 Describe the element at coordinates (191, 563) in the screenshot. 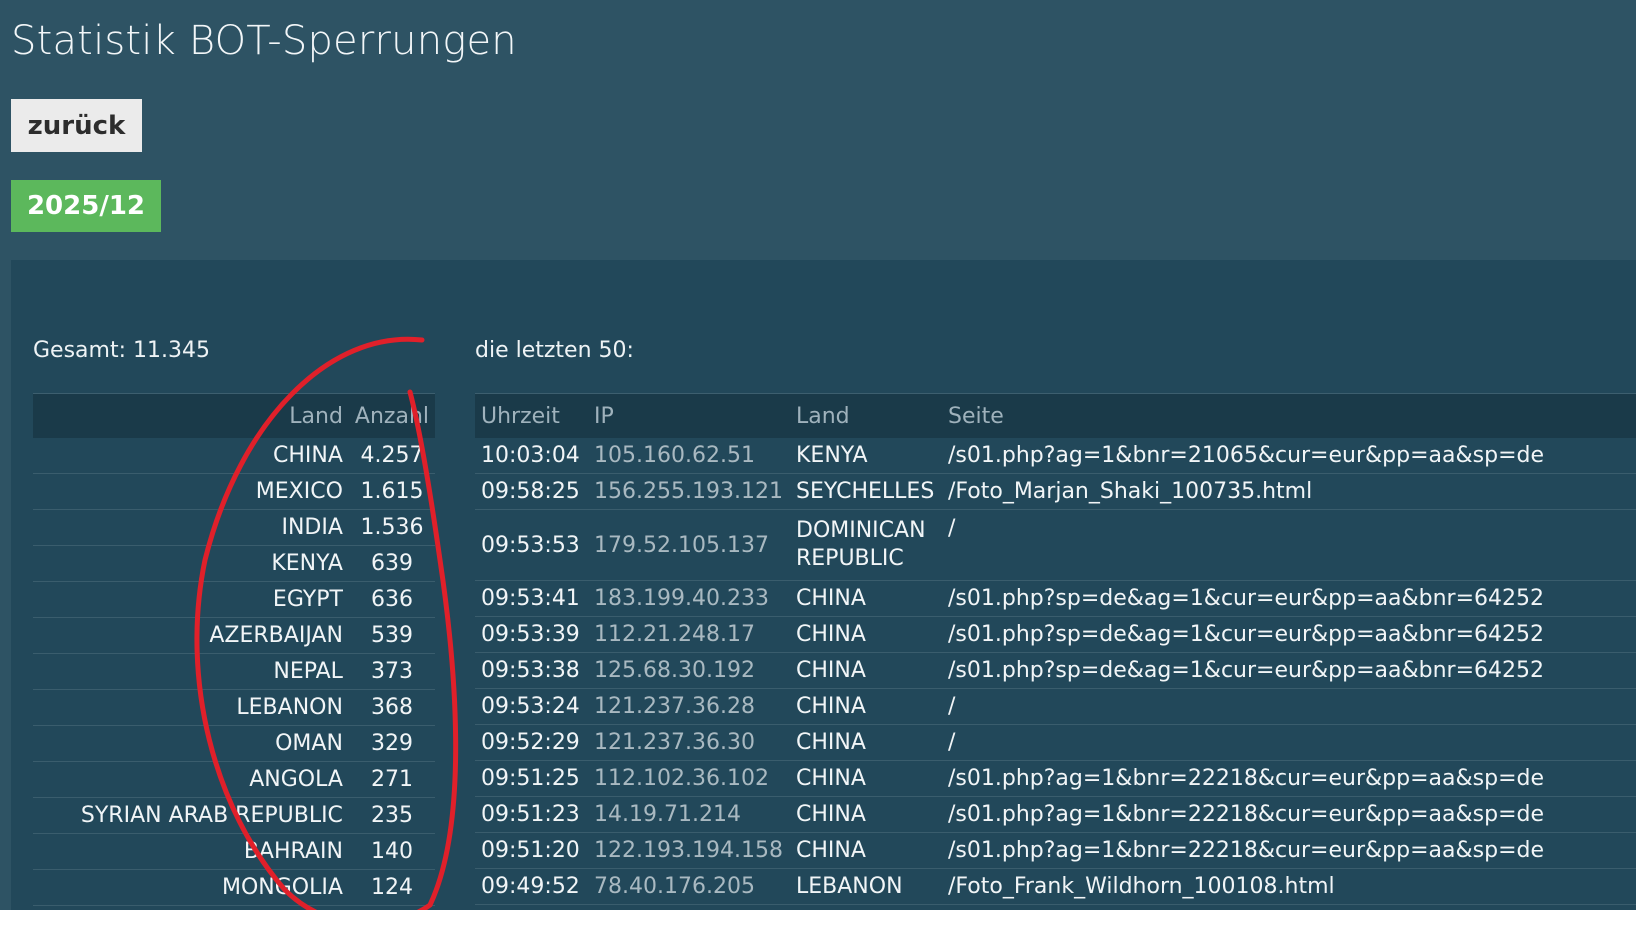

I see `country-name: KENYA` at that location.